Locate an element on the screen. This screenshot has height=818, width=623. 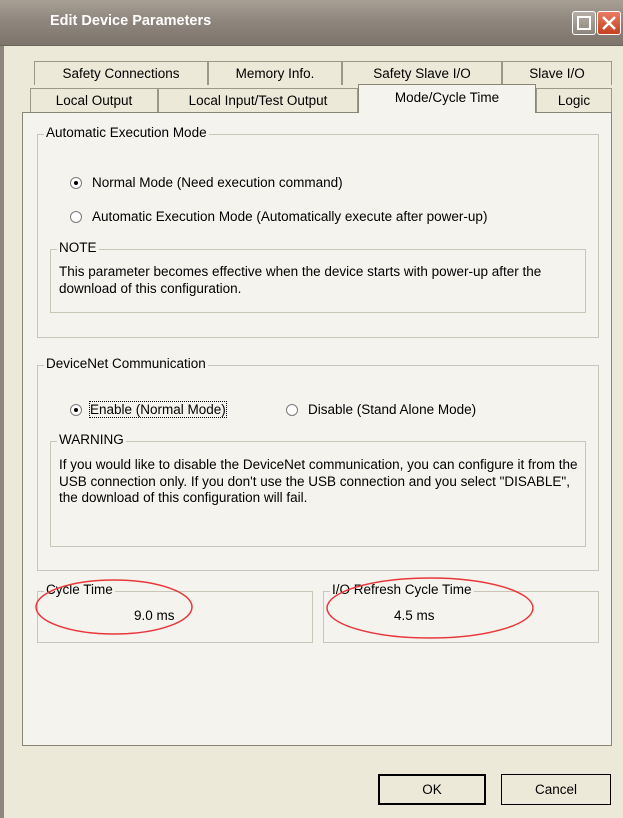
io-refresh-annotation-ellipse is located at coordinates (430, 608).